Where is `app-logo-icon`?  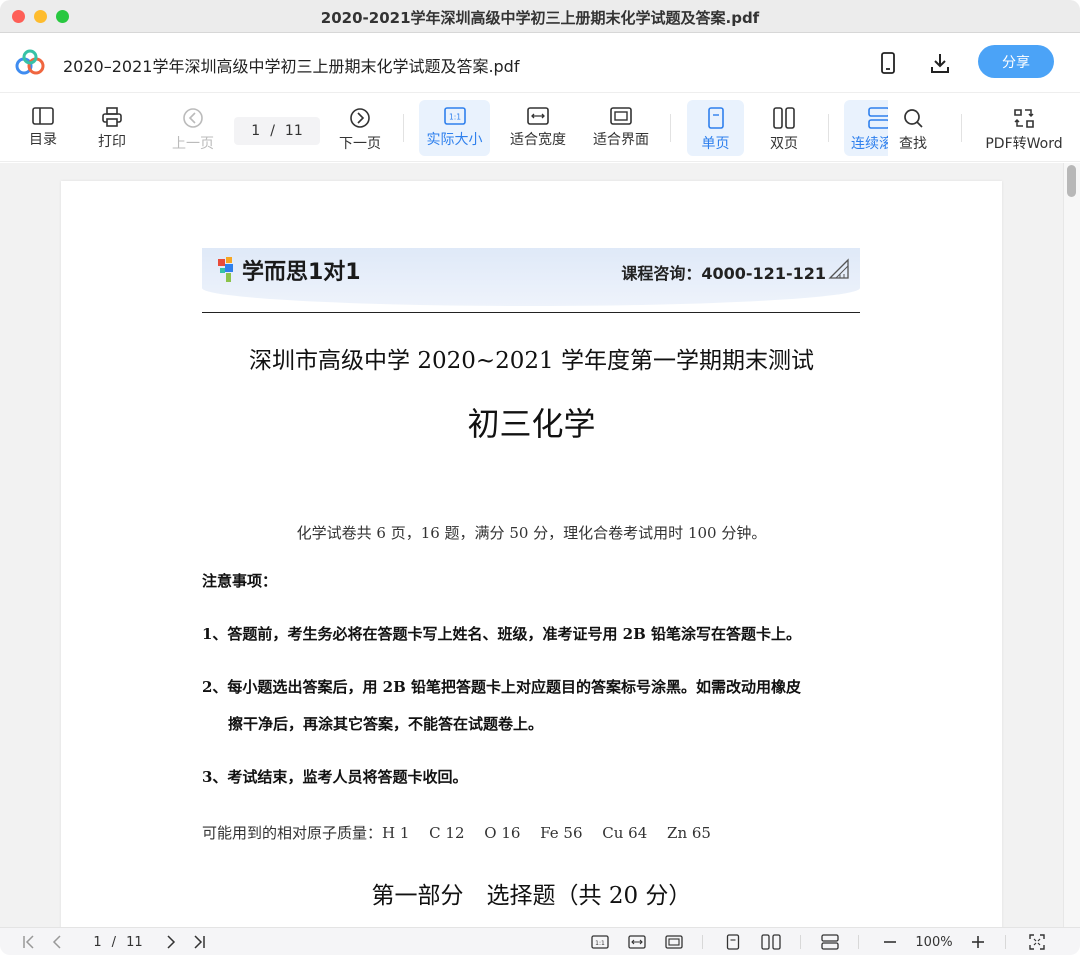 app-logo-icon is located at coordinates (30, 62).